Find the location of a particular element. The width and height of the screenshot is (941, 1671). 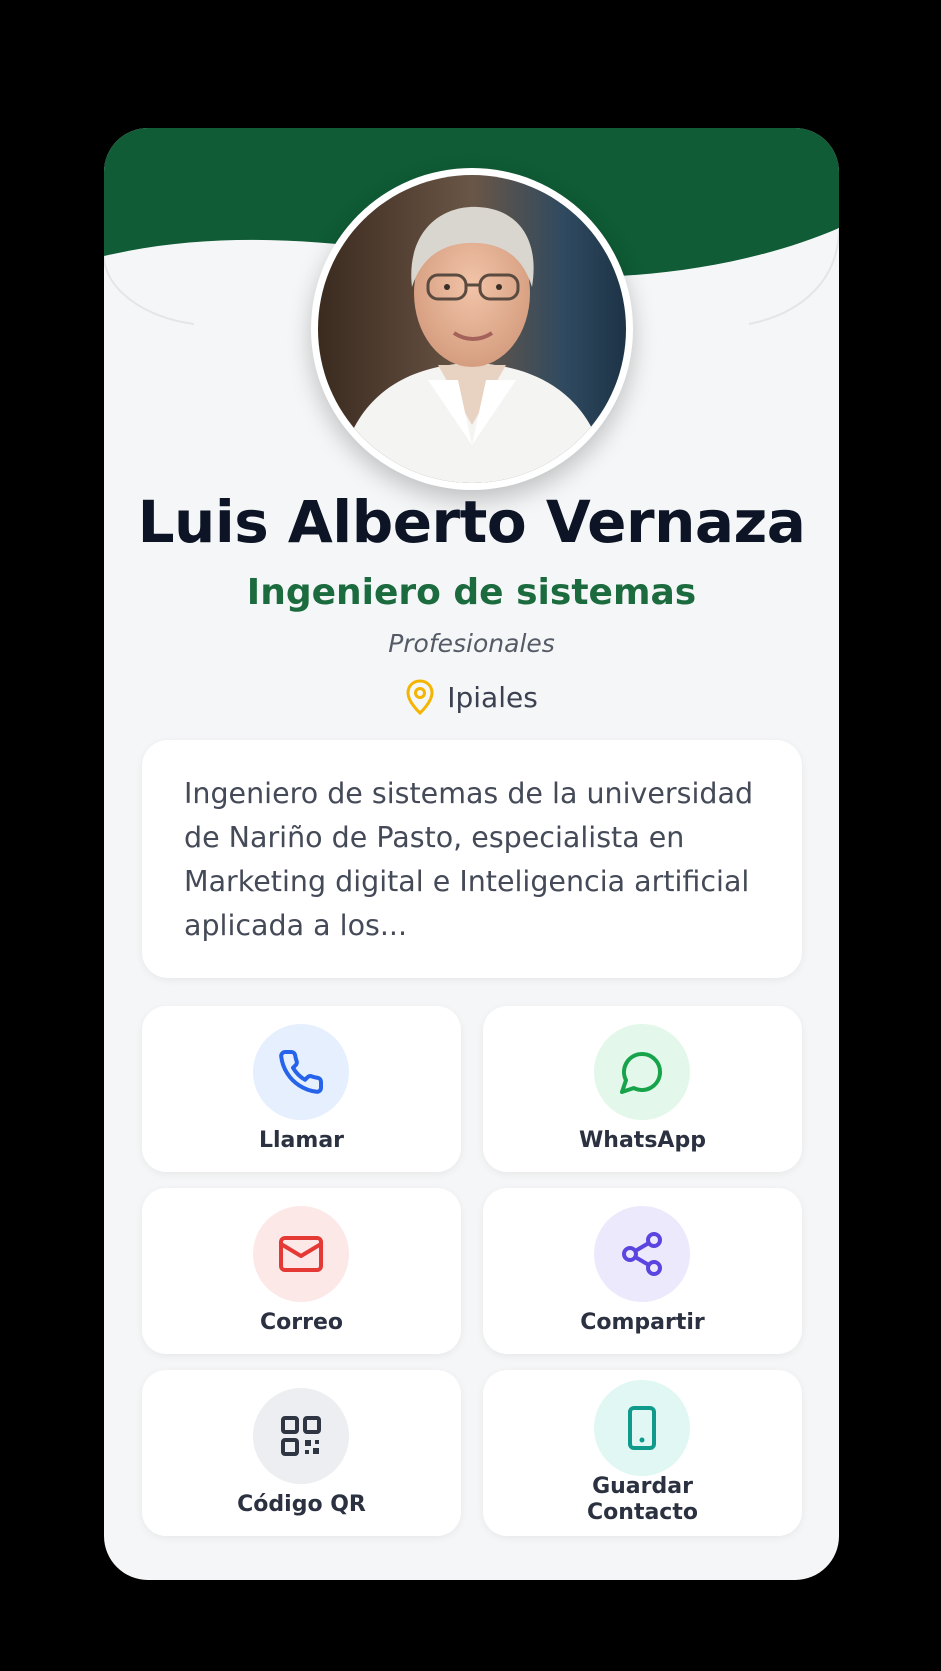

email-label: Correo is located at coordinates (301, 1322).